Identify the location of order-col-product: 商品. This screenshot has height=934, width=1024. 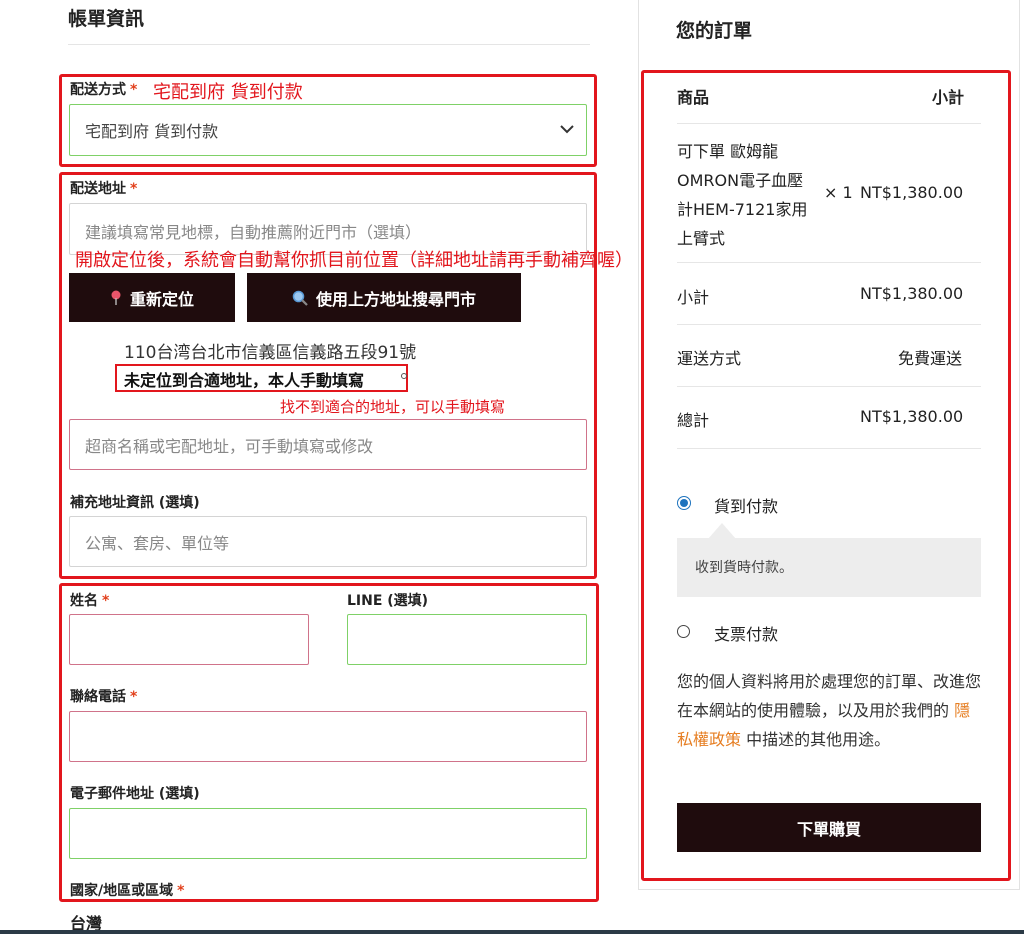
(693, 97).